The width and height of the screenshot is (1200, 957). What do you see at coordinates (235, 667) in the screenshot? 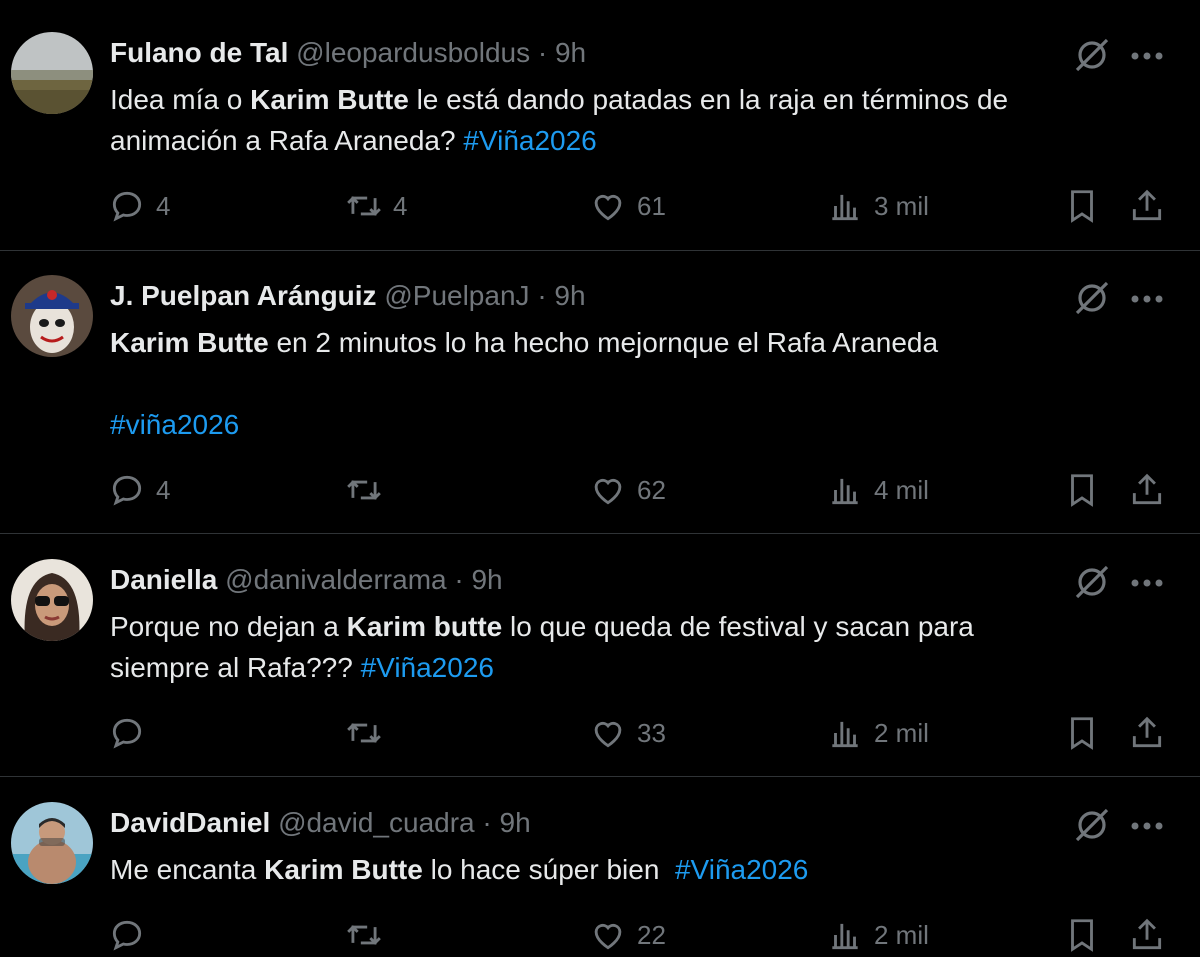
I see `text-run: siempre al Rafa???` at bounding box center [235, 667].